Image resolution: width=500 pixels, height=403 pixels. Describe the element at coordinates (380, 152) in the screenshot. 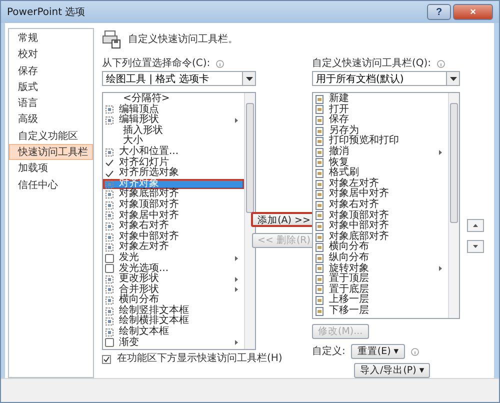

I see `list-item: 撤消` at that location.